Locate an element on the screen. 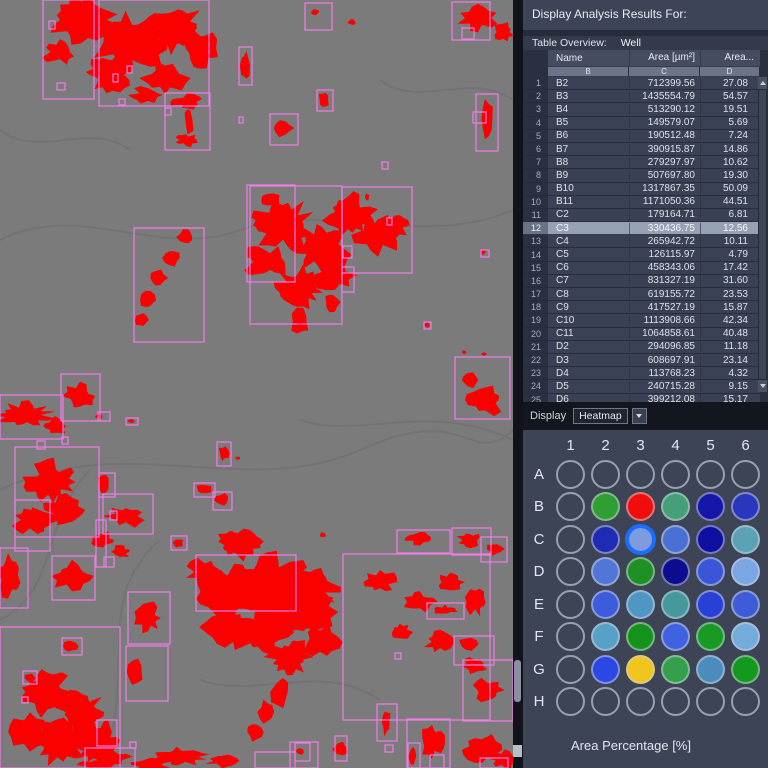  well-F1 is located at coordinates (570, 637).